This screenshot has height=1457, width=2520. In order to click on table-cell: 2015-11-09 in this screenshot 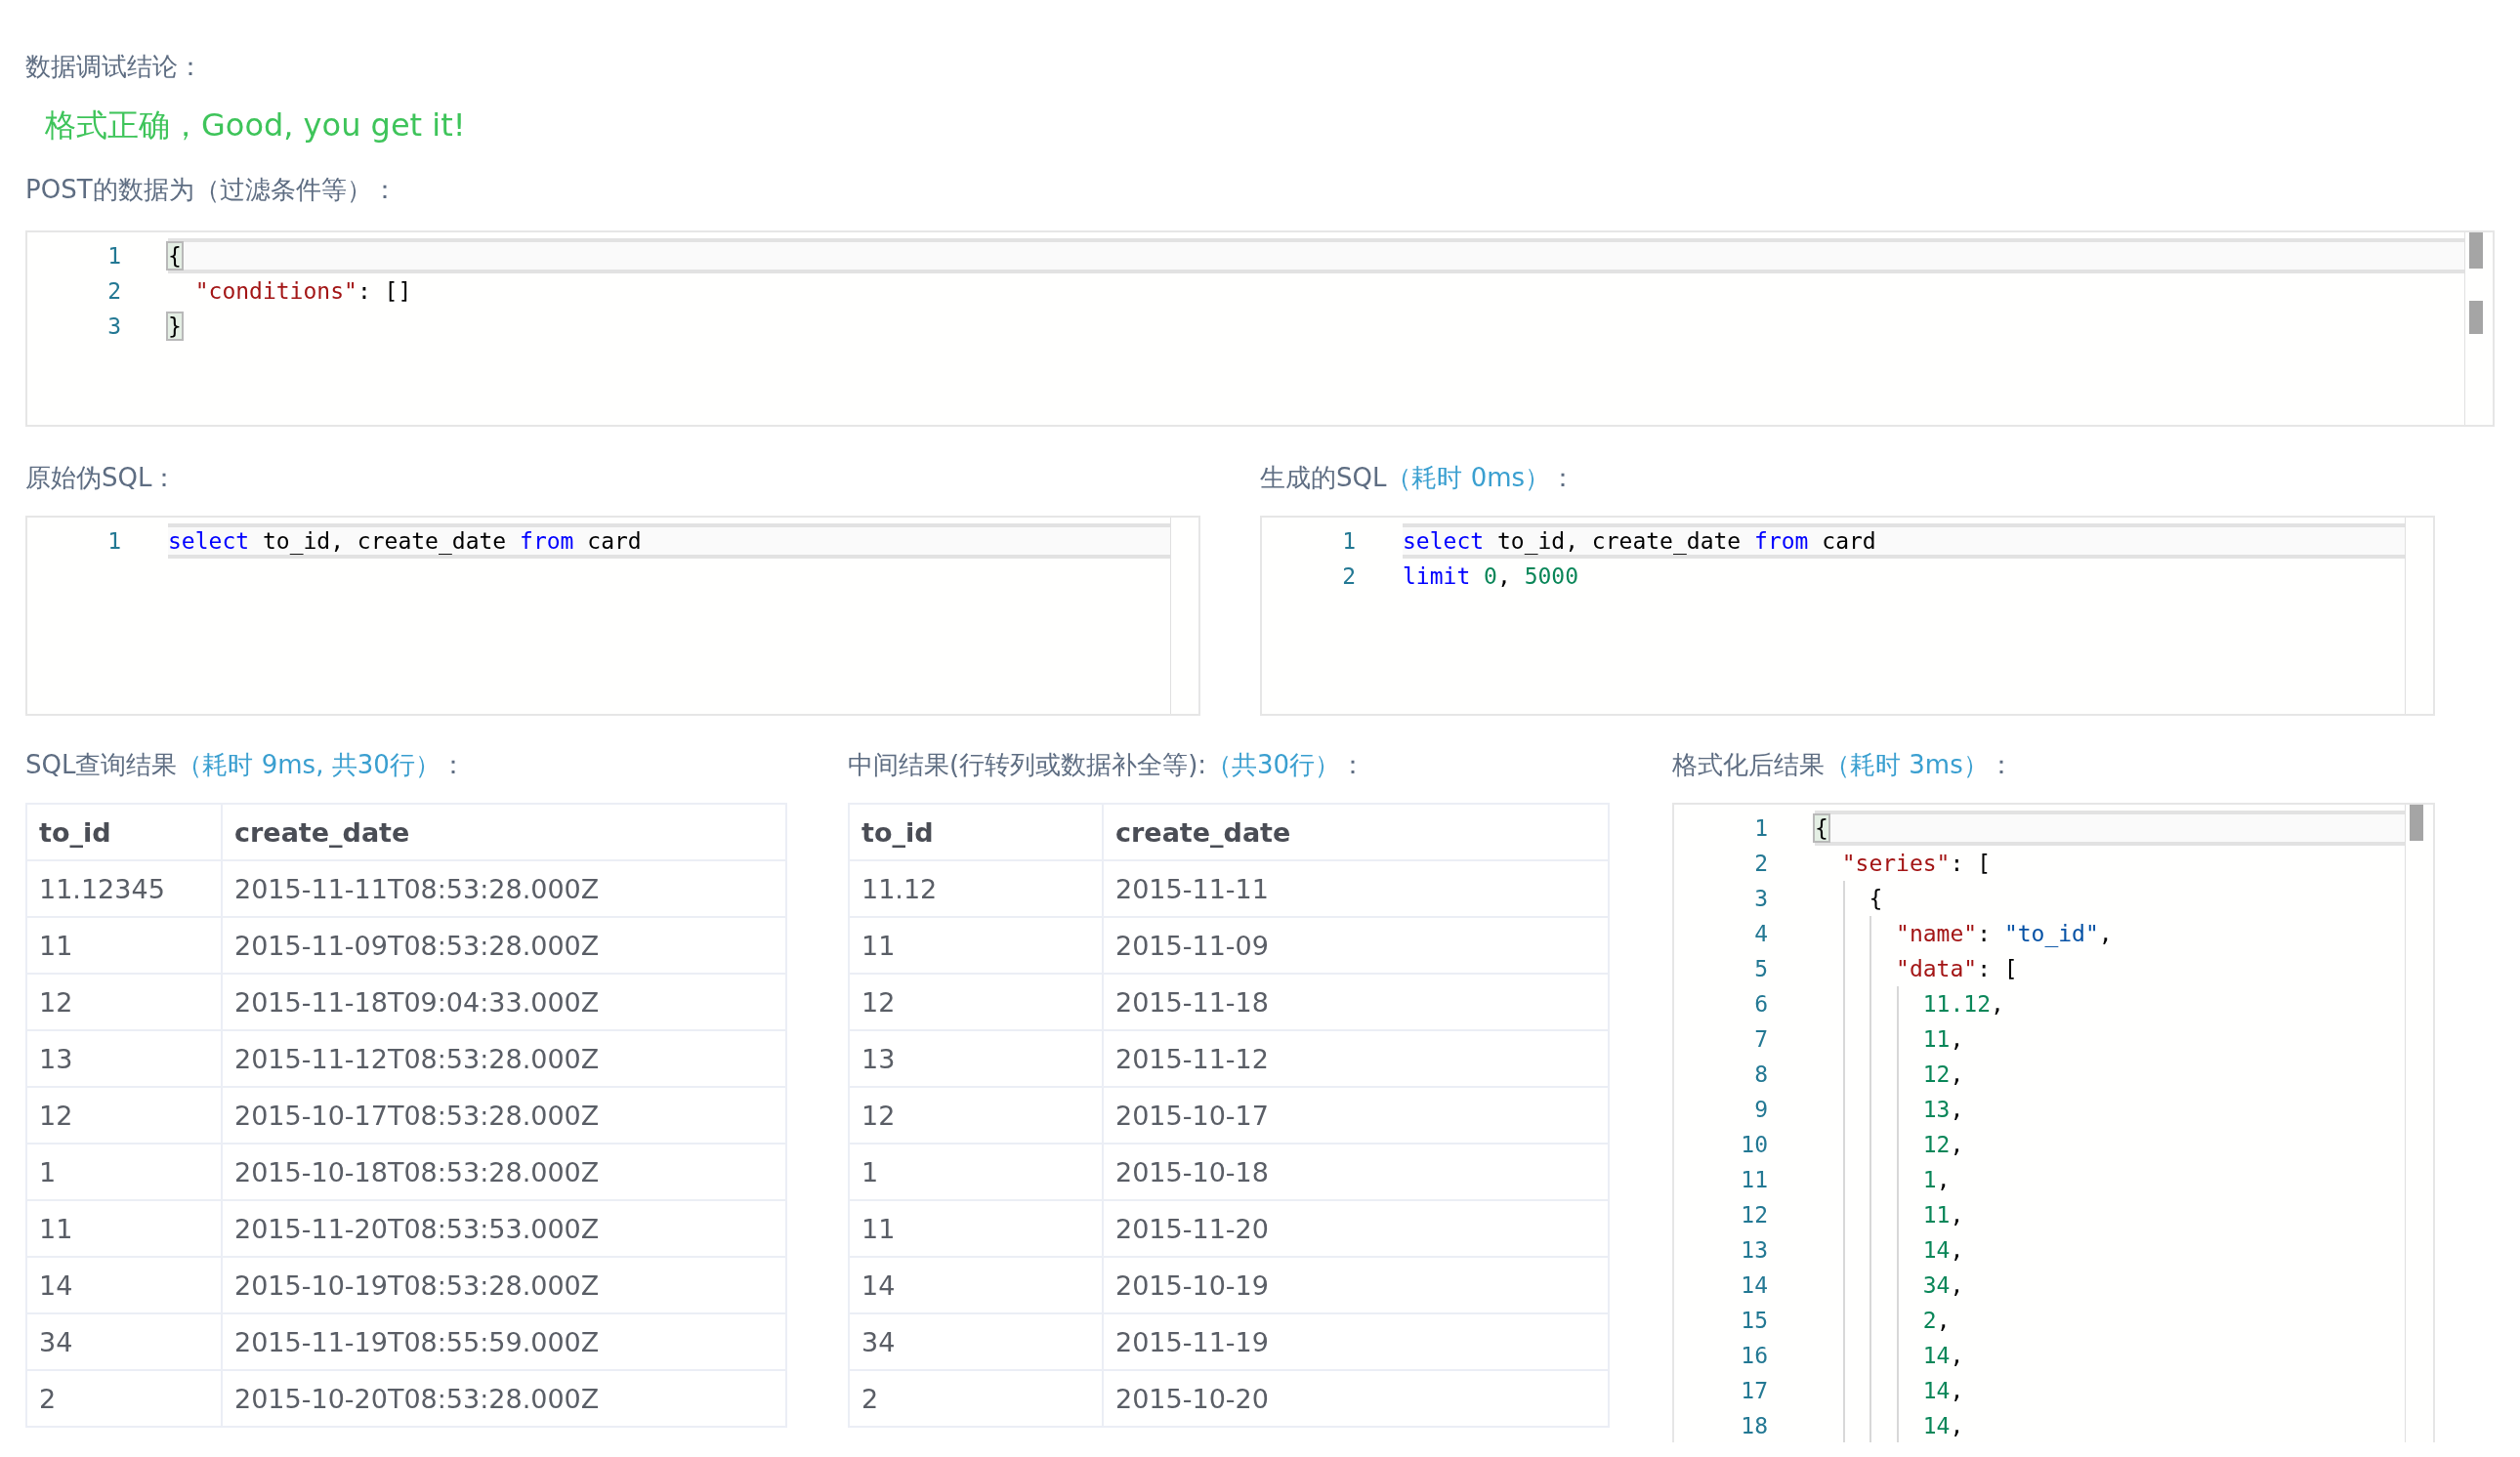, I will do `click(1356, 945)`.